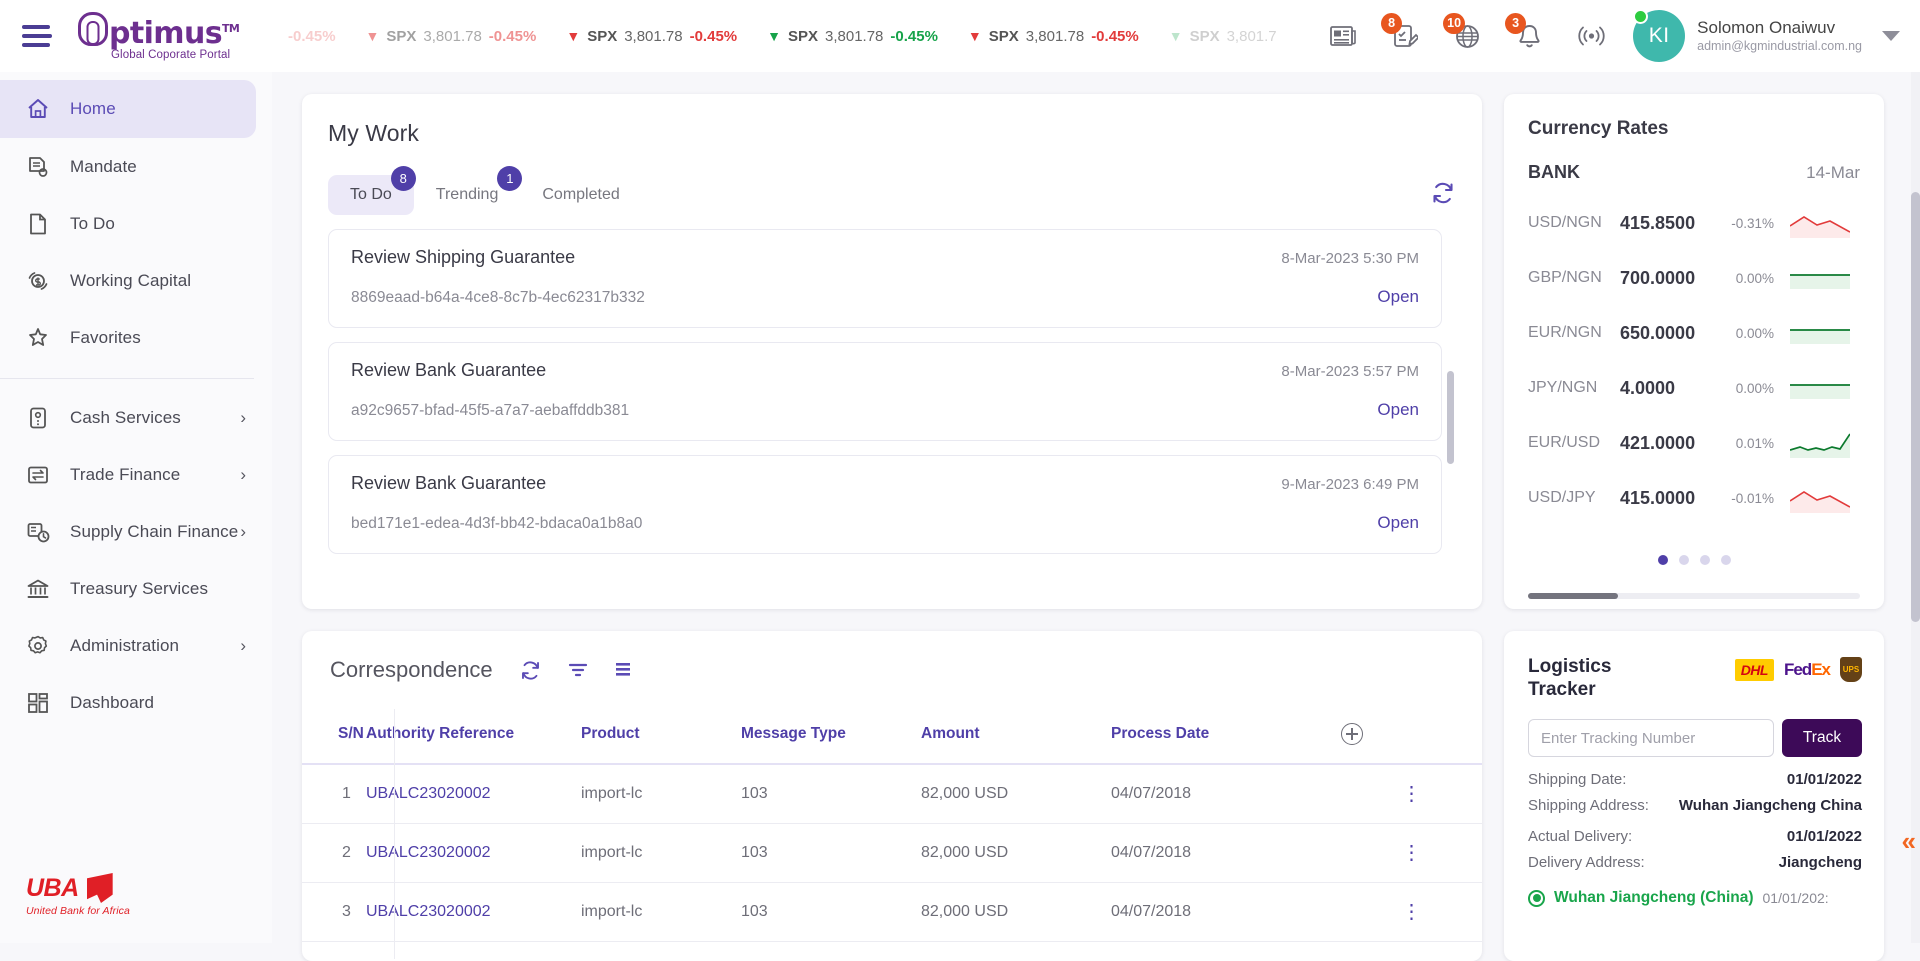  What do you see at coordinates (578, 670) in the screenshot?
I see `filter-icon` at bounding box center [578, 670].